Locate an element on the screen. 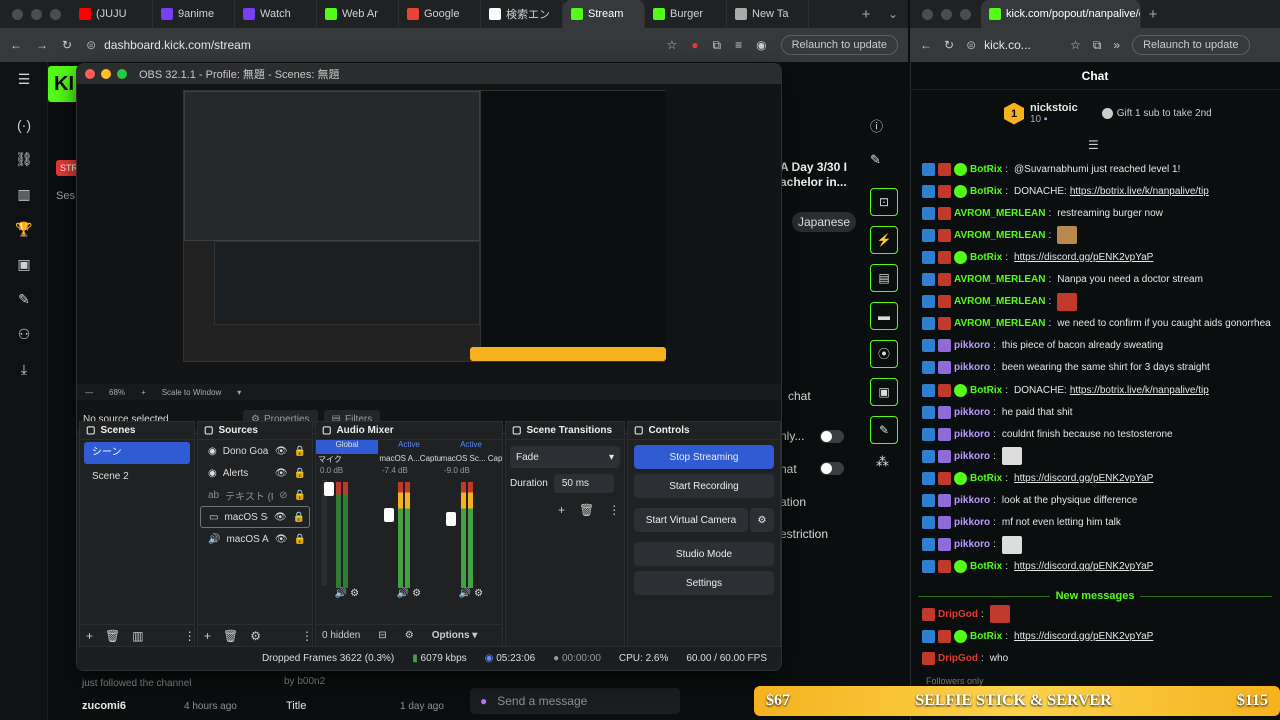 This screenshot has height=720, width=1280. maximize-icon is located at coordinates (122, 74).